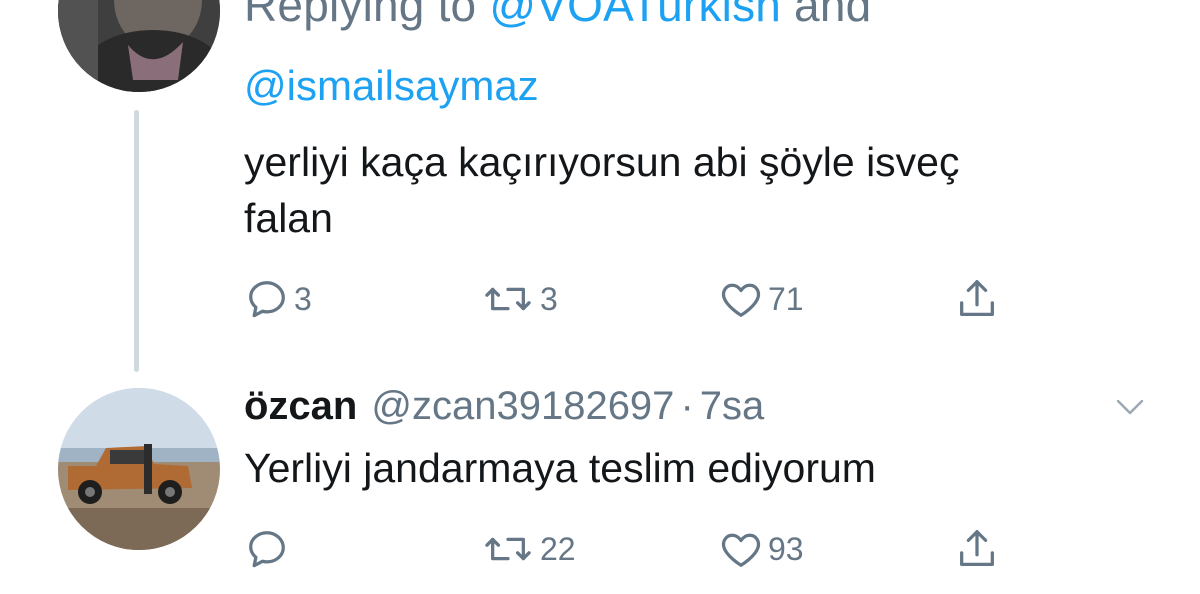 Image resolution: width=1200 pixels, height=594 pixels. I want to click on tweet-text: Yerliyi jandarmaya teslim ediyorum, so click(560, 468).